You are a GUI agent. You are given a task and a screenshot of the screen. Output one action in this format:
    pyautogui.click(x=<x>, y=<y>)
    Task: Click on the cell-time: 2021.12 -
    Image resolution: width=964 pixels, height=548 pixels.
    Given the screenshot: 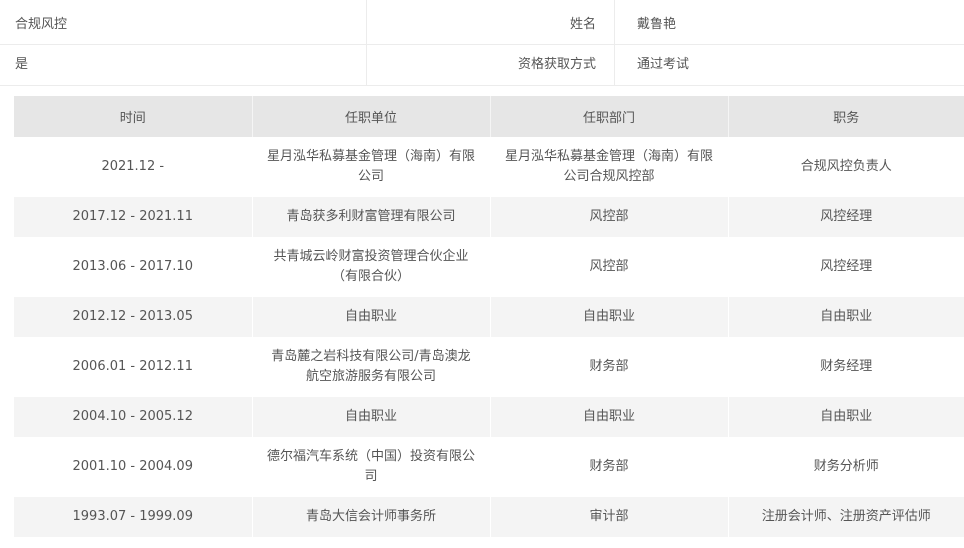 What is the action you would take?
    pyautogui.click(x=133, y=167)
    